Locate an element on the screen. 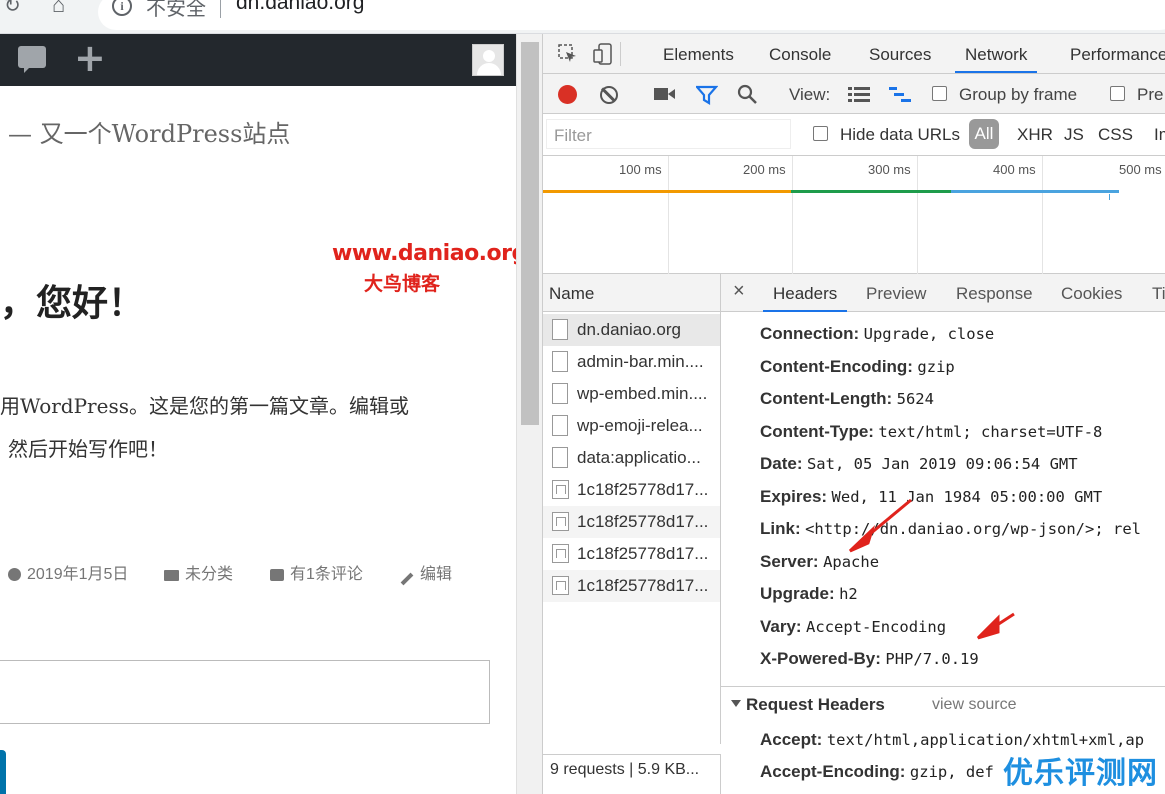 Image resolution: width=1165 pixels, height=794 pixels. post-edit: 编辑 is located at coordinates (426, 573).